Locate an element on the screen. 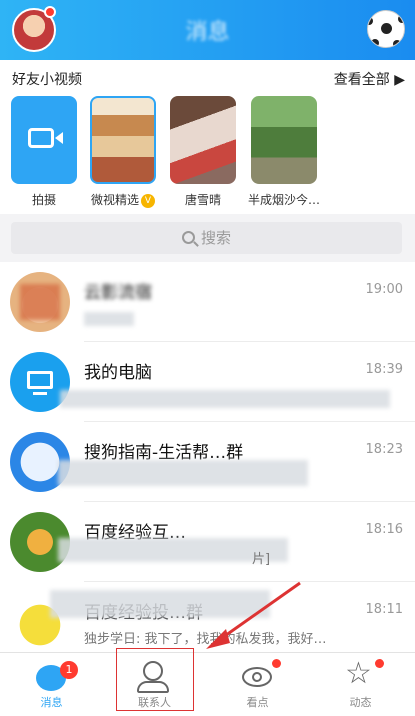 Image resolution: width=415 pixels, height=716 pixels. search-icon is located at coordinates (188, 237).